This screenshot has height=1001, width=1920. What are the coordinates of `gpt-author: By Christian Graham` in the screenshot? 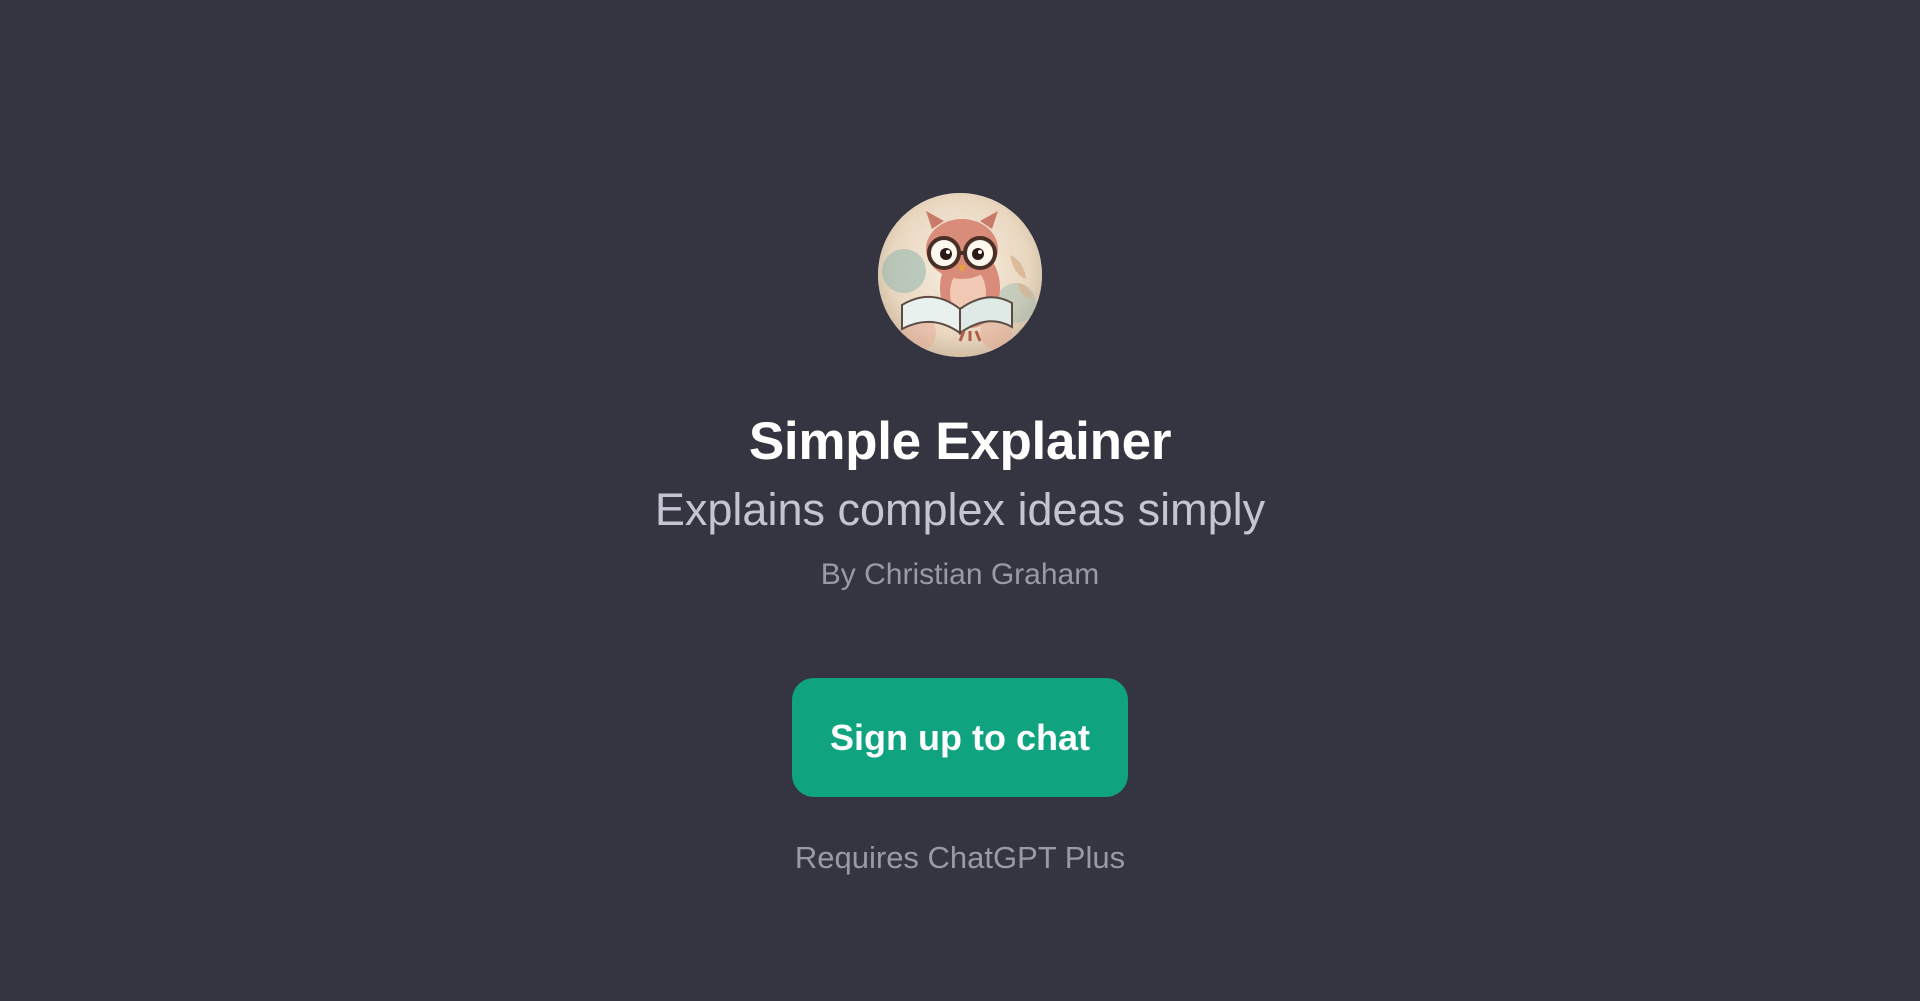 It's located at (960, 574).